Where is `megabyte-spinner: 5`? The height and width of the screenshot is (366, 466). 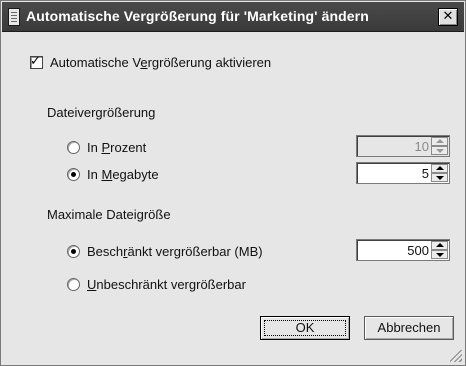
megabyte-spinner: 5 is located at coordinates (403, 173).